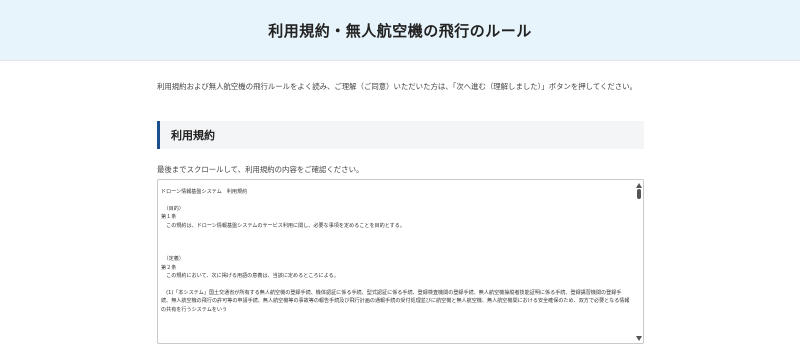  Describe the element at coordinates (400, 135) in the screenshot. I see `section-heading-terms: 利用規約` at that location.